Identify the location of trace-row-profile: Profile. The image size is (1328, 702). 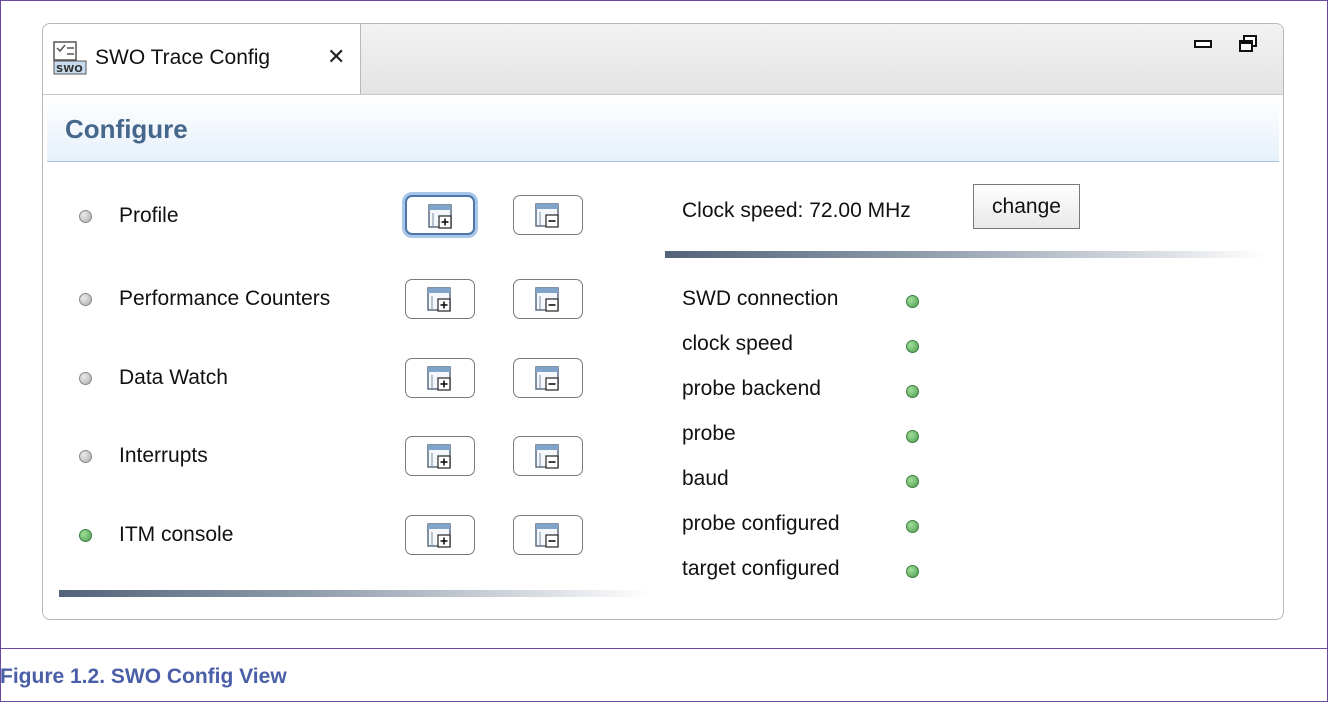
(343, 216).